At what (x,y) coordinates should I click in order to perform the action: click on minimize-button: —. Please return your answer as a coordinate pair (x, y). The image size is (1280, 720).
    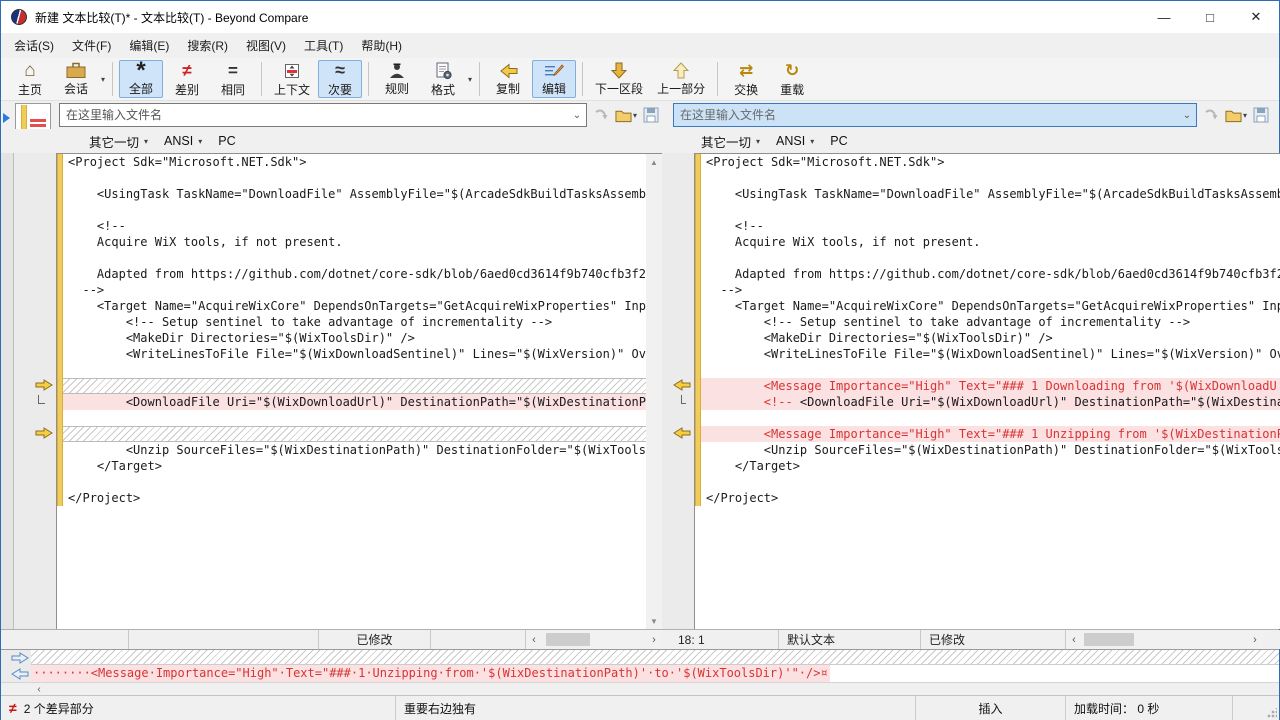
    Looking at the image, I should click on (1164, 17).